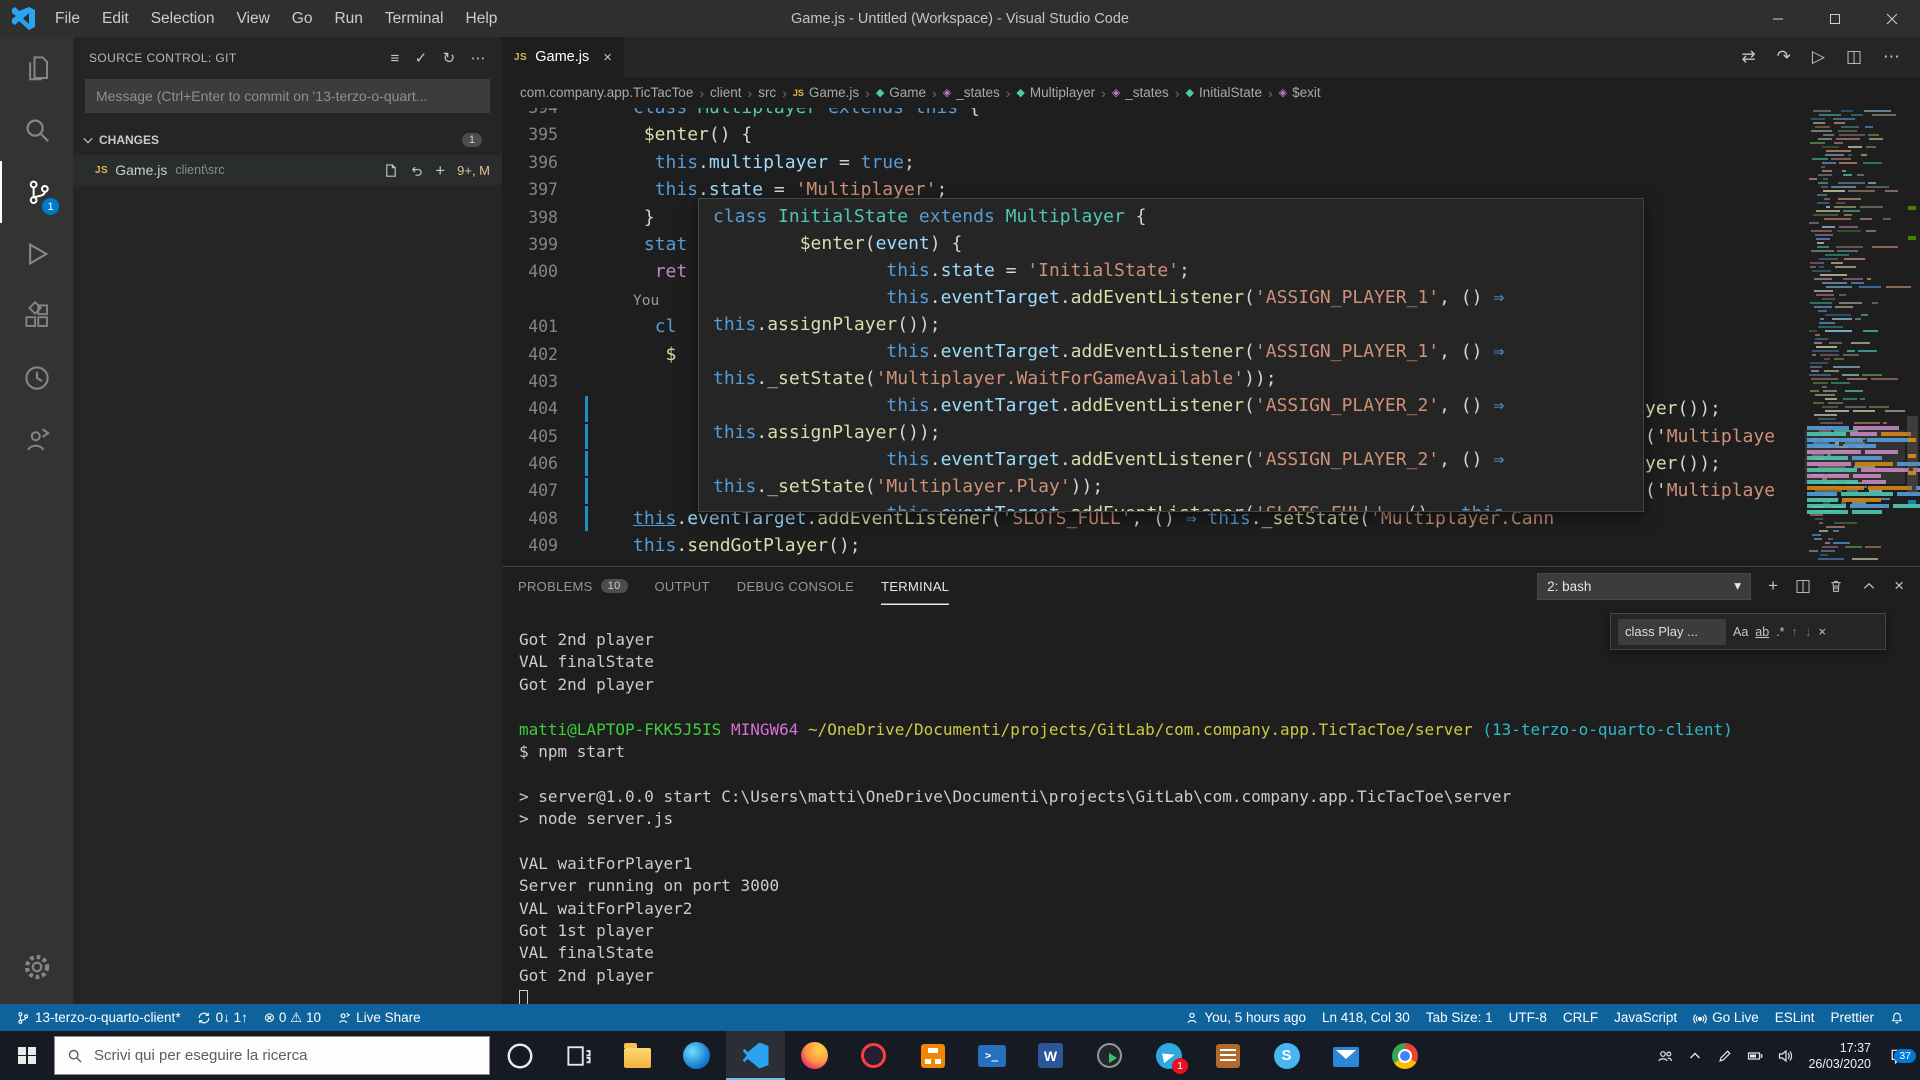 The image size is (1920, 1080). I want to click on minimize-button, so click(1777, 18).